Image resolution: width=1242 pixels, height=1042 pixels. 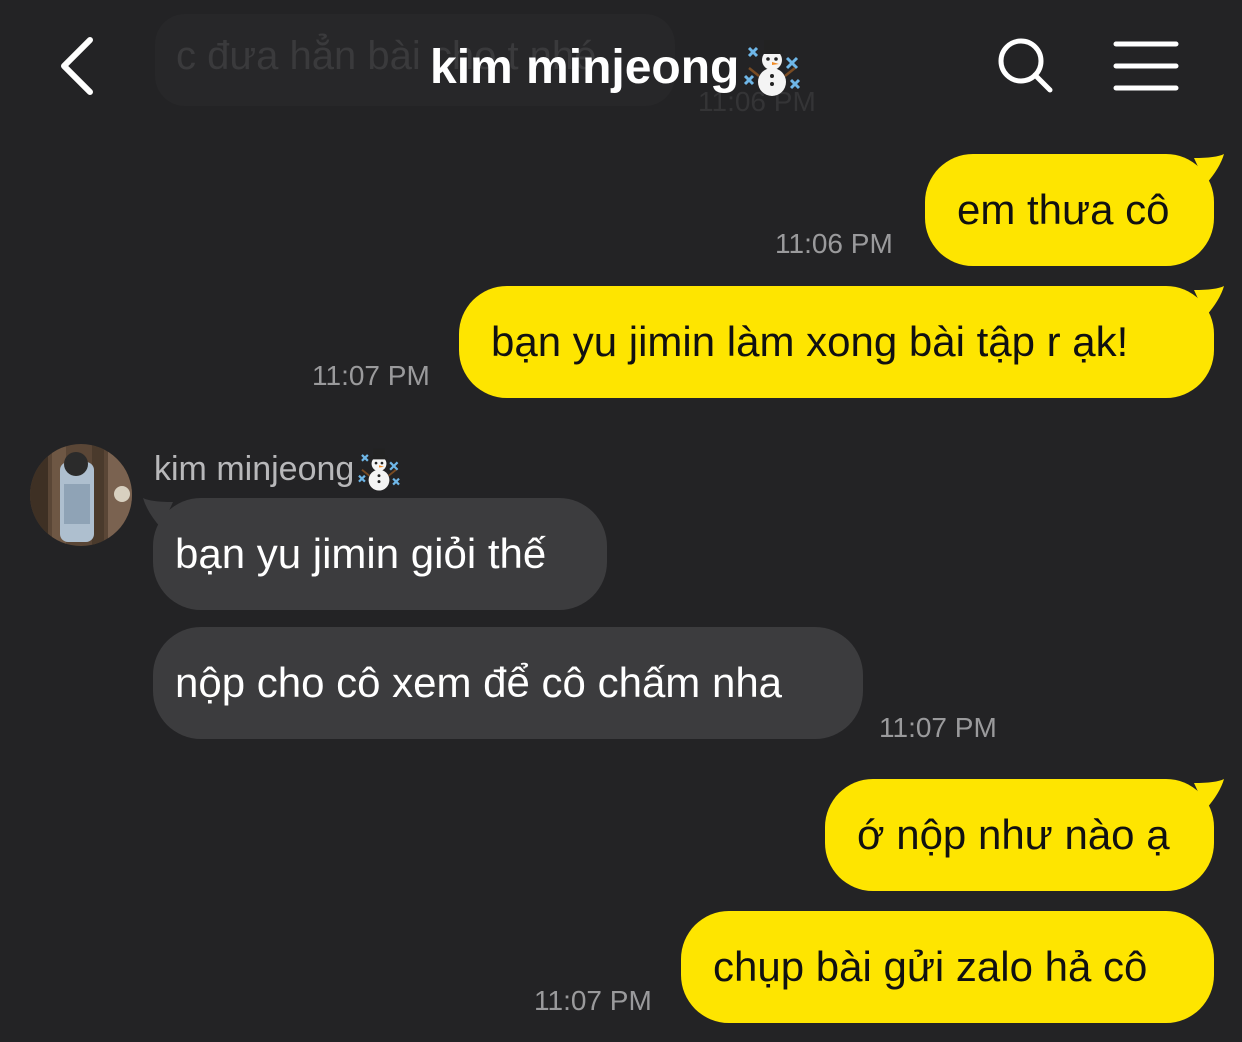 I want to click on avatar-photo, so click(x=81, y=495).